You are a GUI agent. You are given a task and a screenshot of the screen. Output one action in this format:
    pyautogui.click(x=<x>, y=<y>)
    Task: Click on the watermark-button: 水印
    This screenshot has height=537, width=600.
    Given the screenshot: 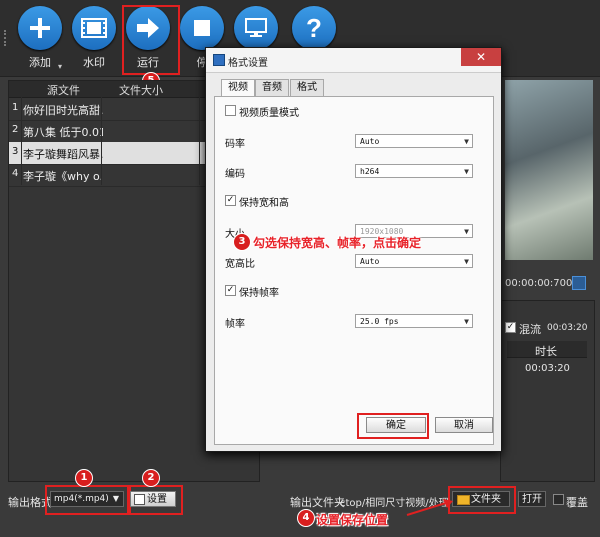 What is the action you would take?
    pyautogui.click(x=94, y=40)
    